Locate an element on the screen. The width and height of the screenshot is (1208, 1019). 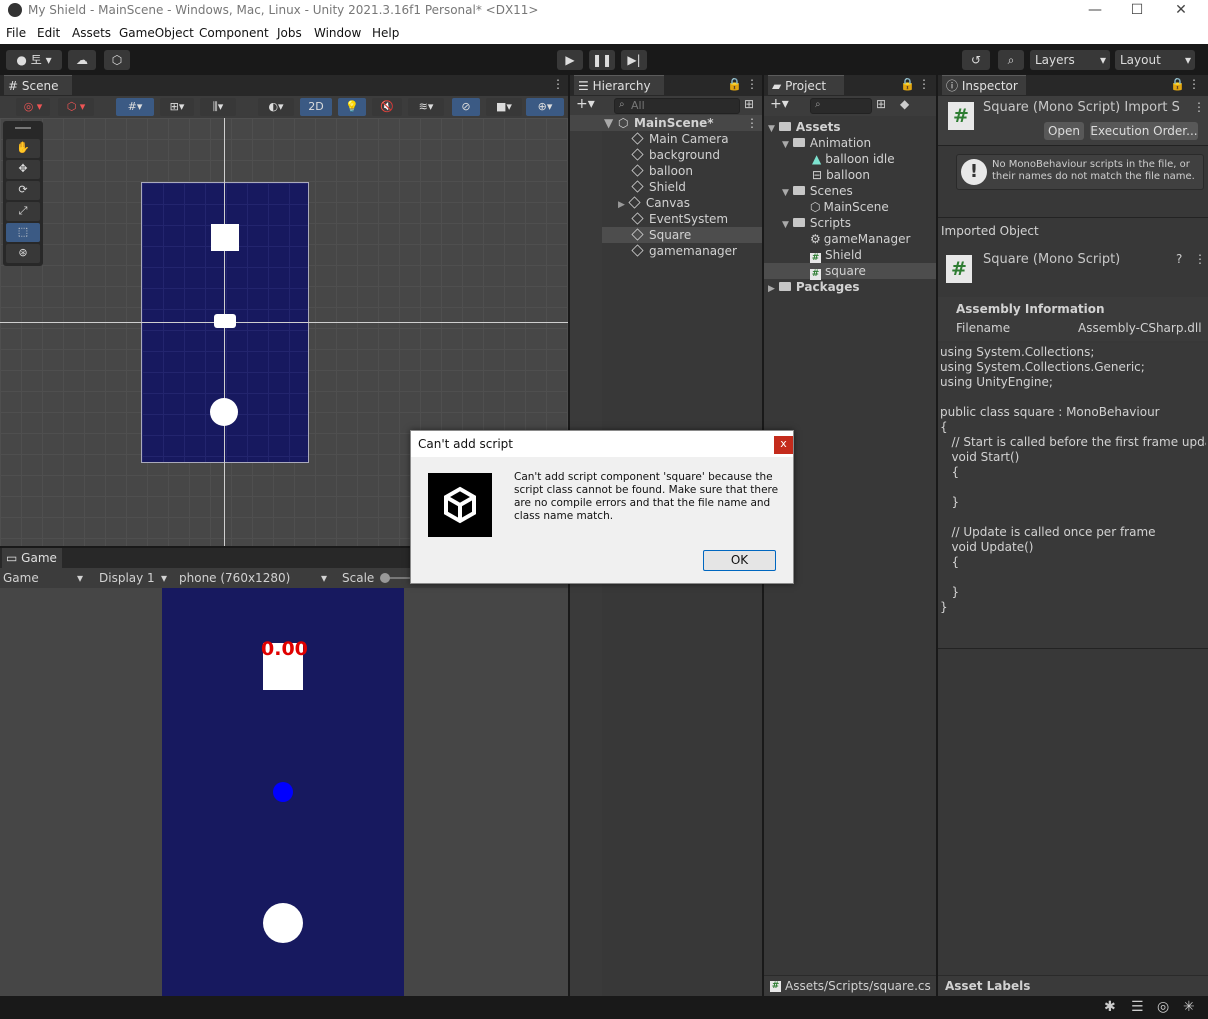
tab-project: ▰ Project is located at coordinates (806, 85).